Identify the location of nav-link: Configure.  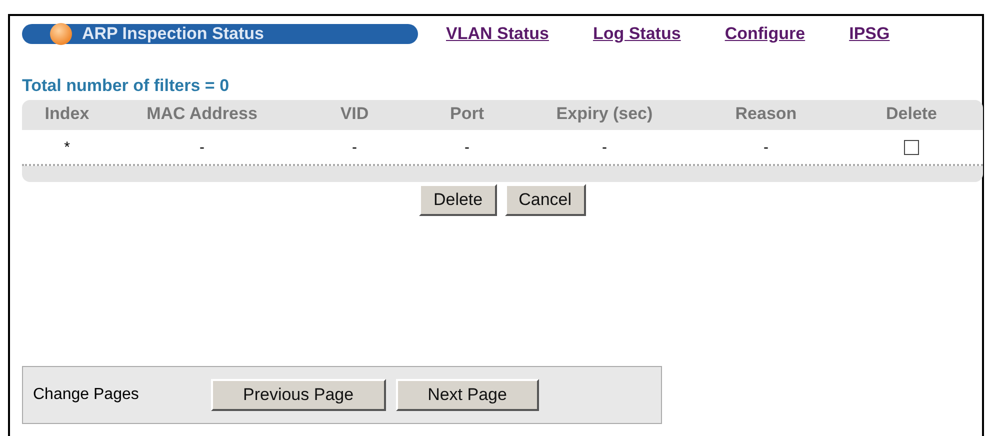
(765, 34).